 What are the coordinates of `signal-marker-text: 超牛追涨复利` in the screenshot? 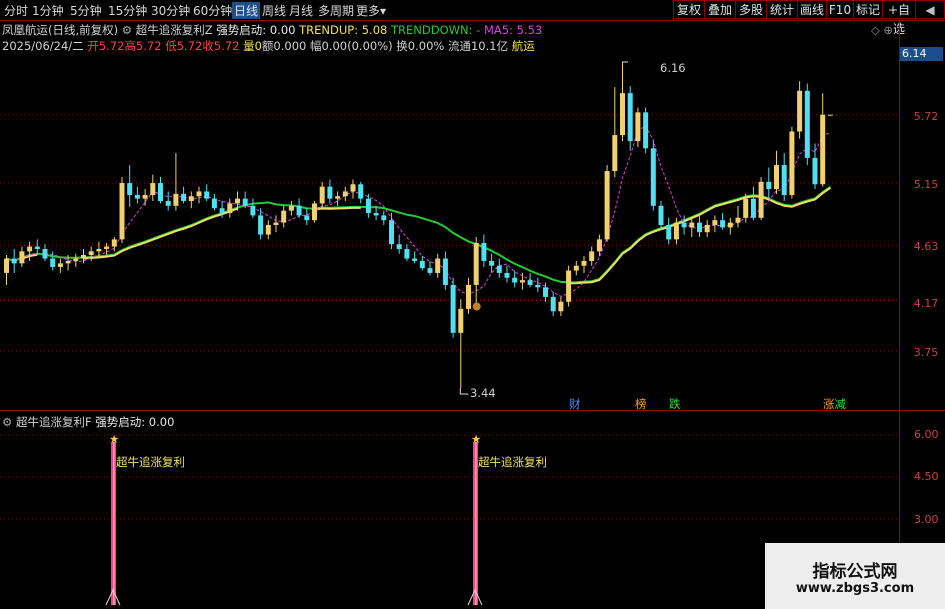 It's located at (150, 462).